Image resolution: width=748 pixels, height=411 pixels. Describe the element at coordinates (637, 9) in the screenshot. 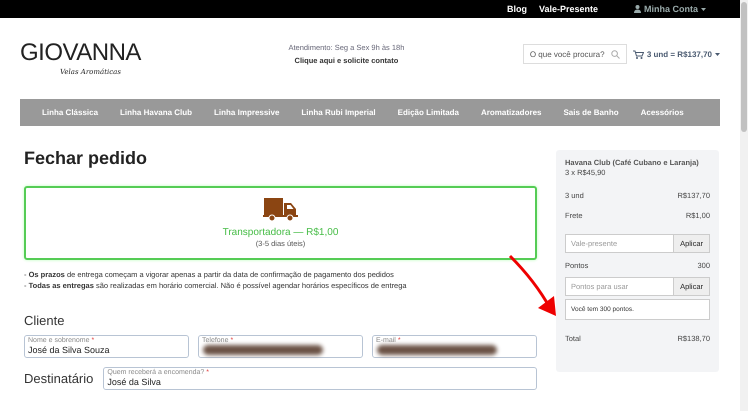

I see `user-icon` at that location.